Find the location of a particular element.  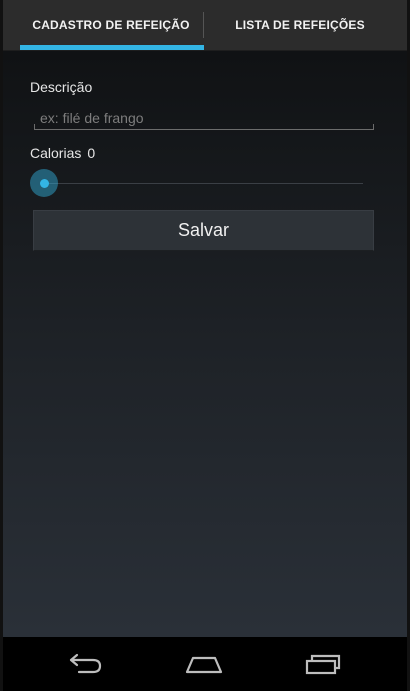

back-icon is located at coordinates (85, 663).